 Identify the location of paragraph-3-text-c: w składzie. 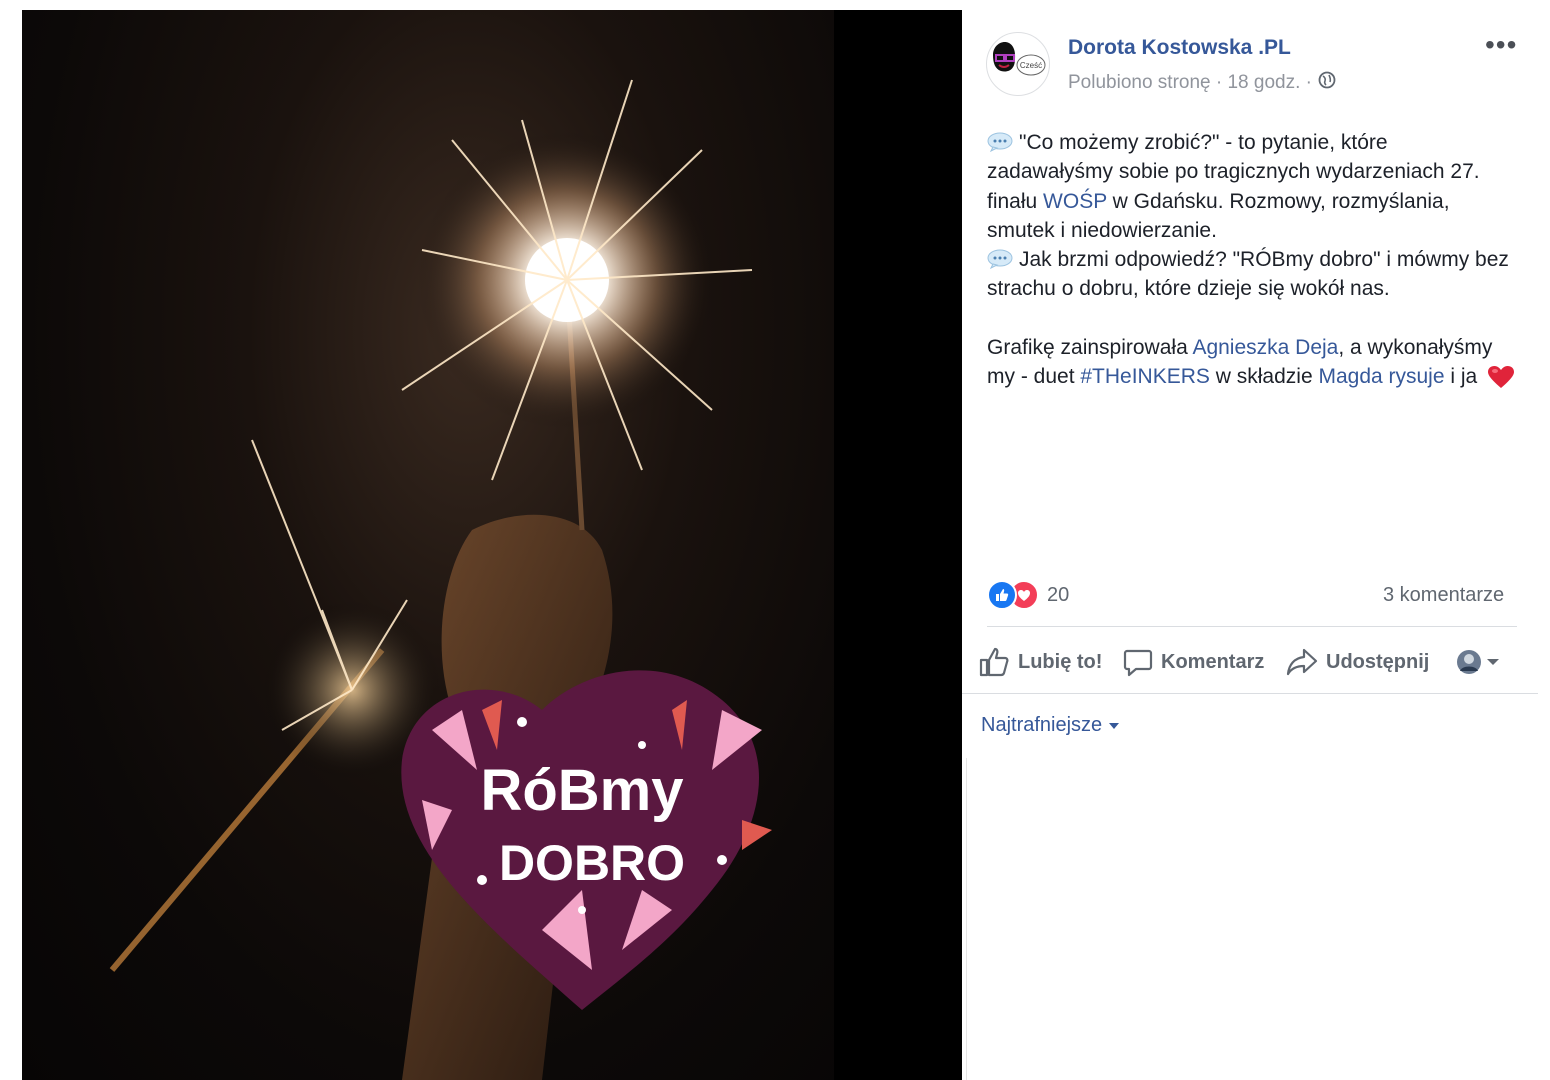
(1264, 377).